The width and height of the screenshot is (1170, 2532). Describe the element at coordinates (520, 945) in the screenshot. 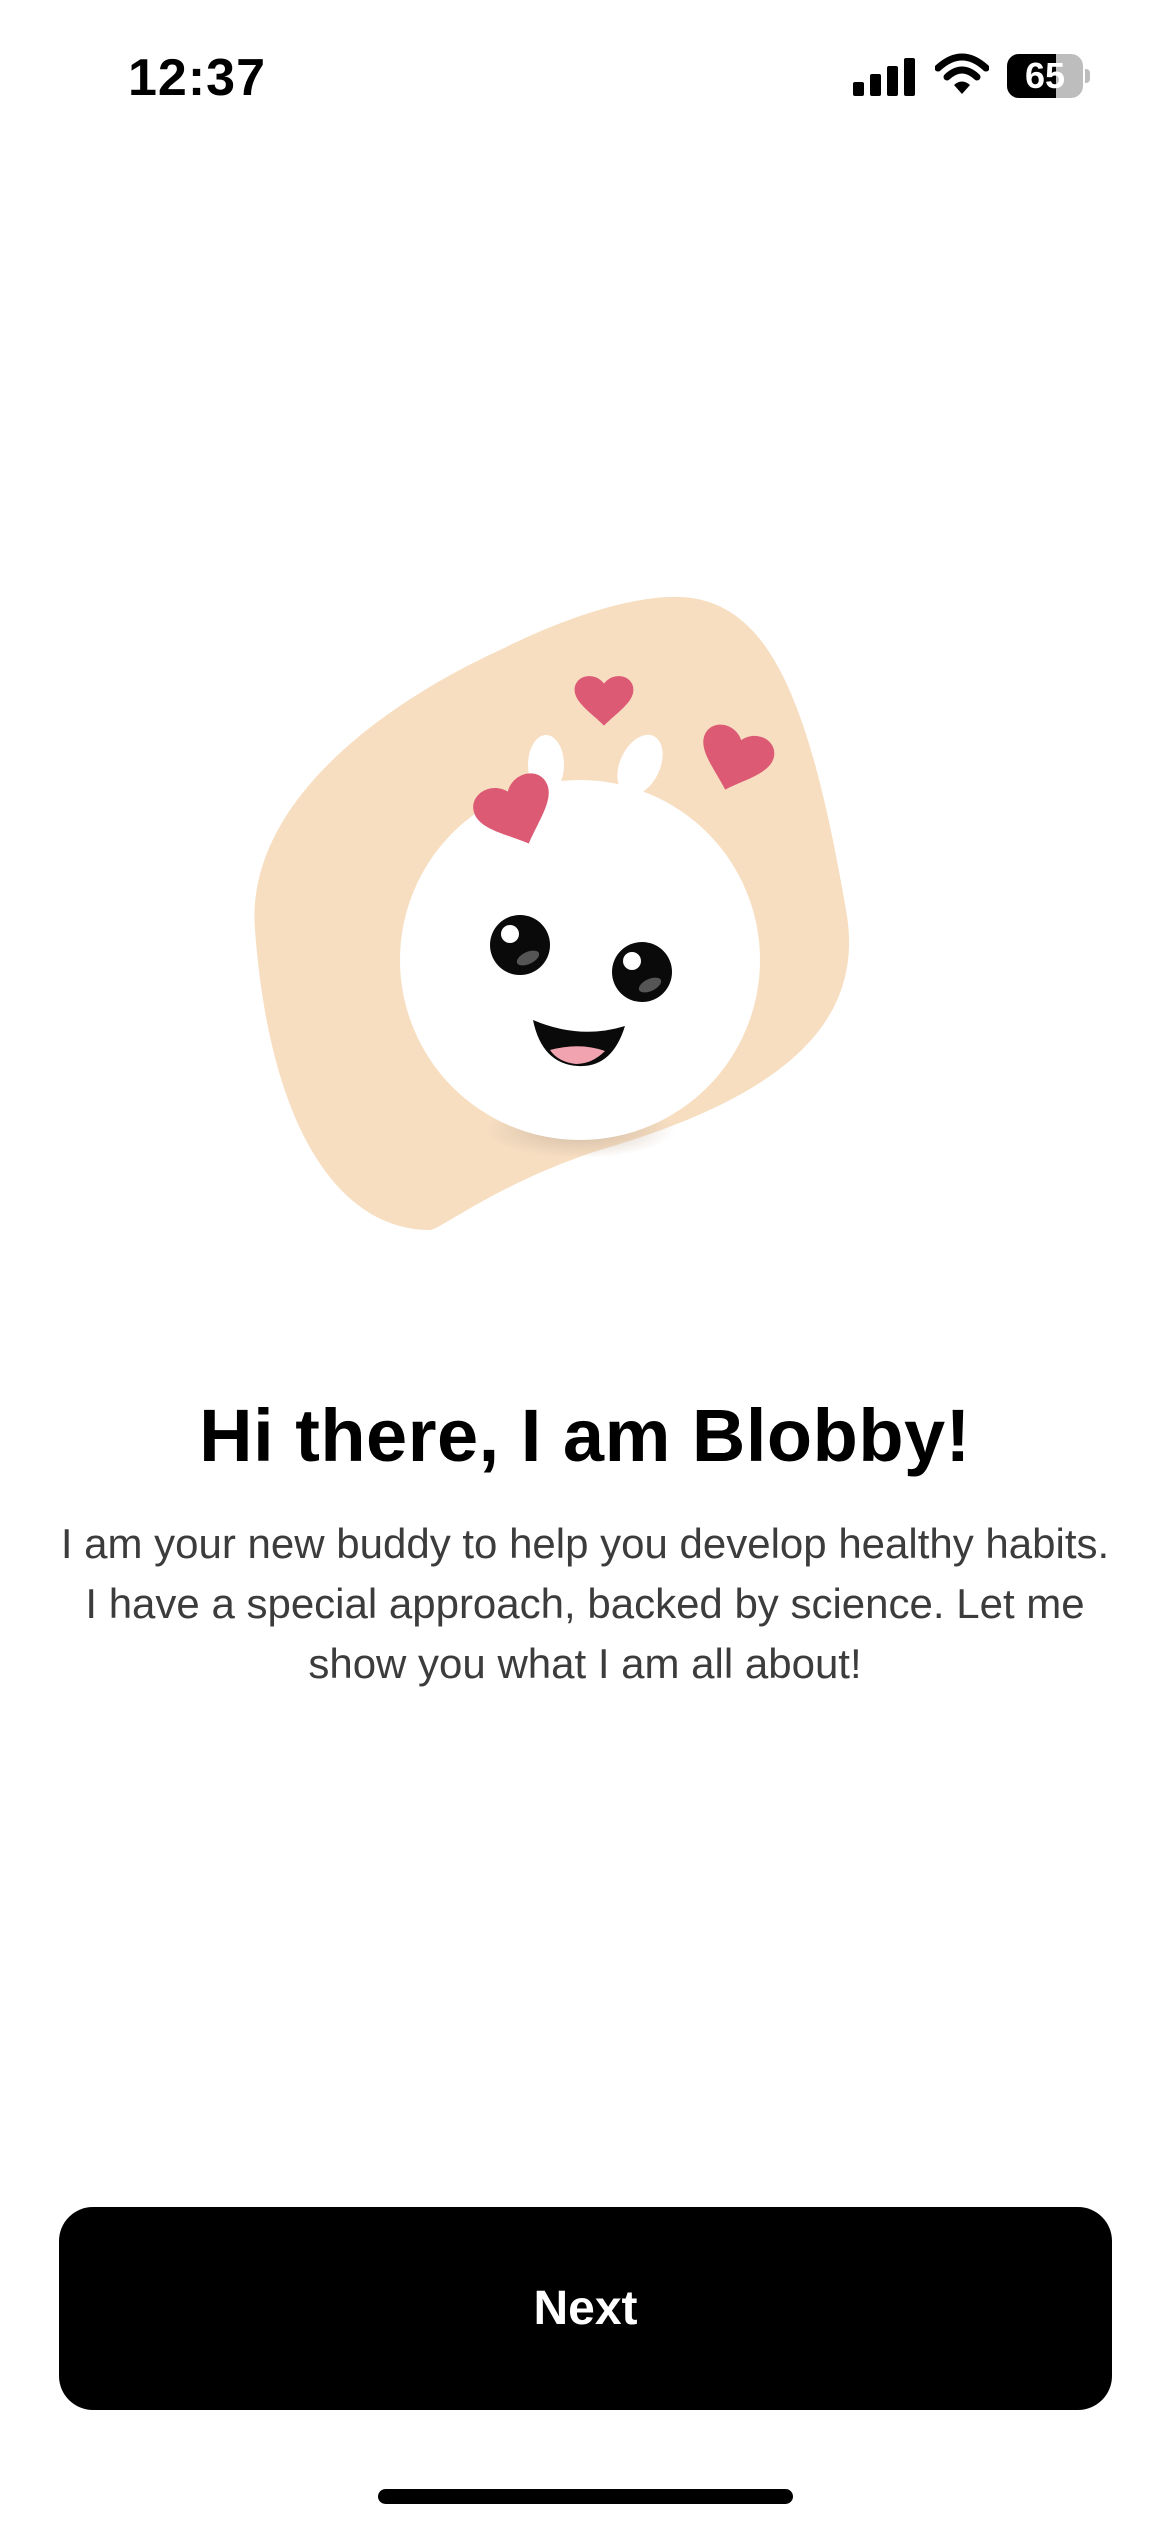

I see `left-eye` at that location.